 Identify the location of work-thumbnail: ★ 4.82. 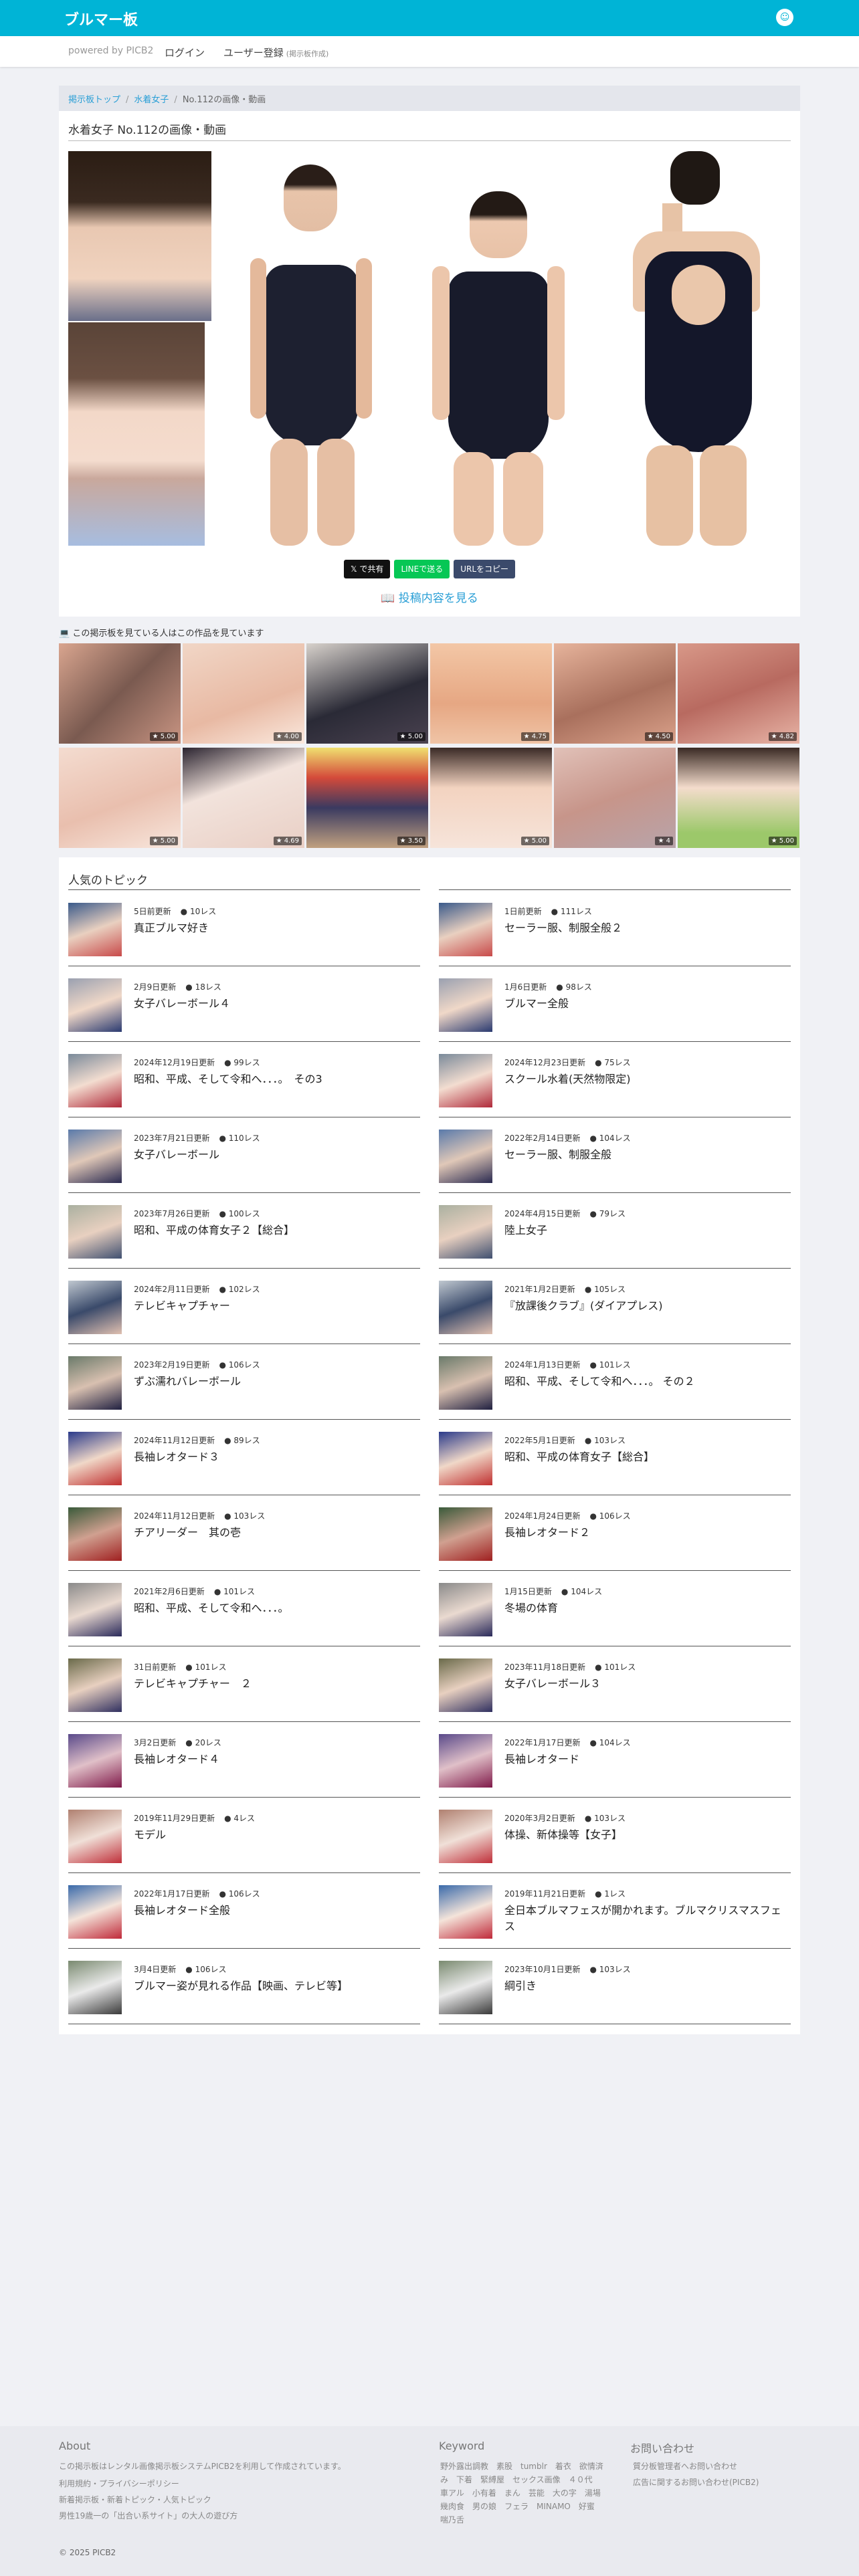
(738, 693).